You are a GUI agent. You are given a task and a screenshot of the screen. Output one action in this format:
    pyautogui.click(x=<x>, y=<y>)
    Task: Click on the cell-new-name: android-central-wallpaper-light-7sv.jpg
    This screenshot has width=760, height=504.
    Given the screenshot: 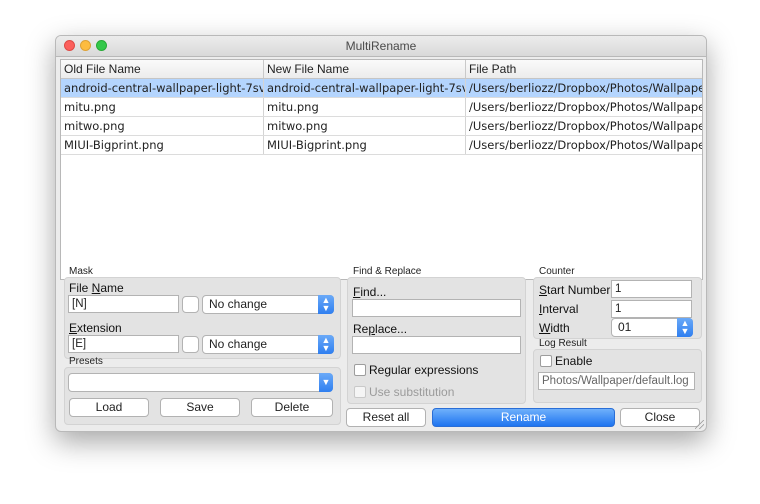 What is the action you would take?
    pyautogui.click(x=365, y=88)
    